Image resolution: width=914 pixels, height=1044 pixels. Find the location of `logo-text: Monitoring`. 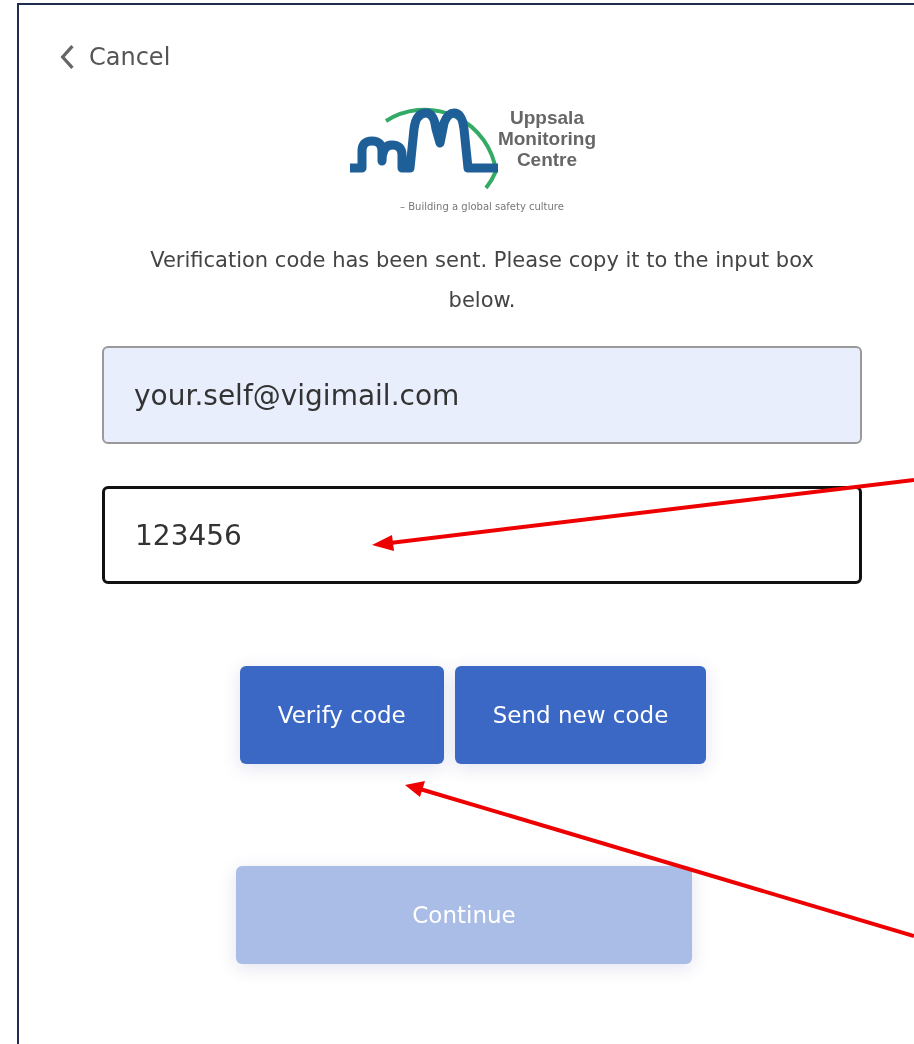

logo-text: Monitoring is located at coordinates (547, 138).